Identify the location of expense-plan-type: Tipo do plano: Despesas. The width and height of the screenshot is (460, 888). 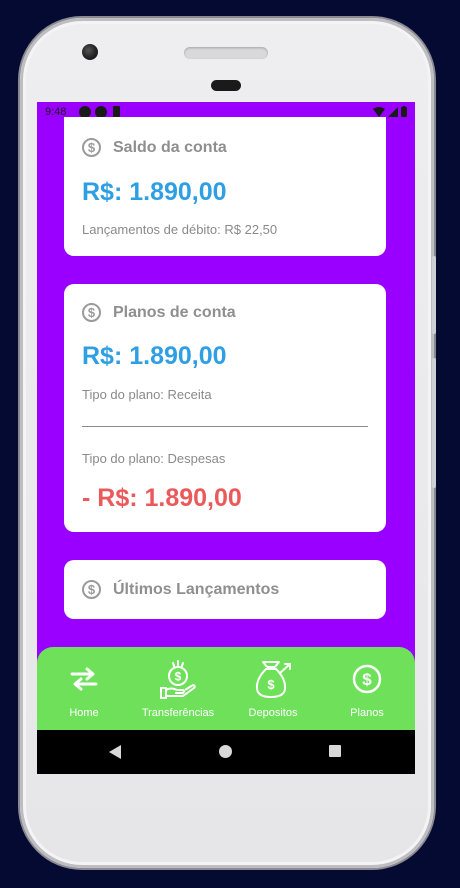
(154, 458).